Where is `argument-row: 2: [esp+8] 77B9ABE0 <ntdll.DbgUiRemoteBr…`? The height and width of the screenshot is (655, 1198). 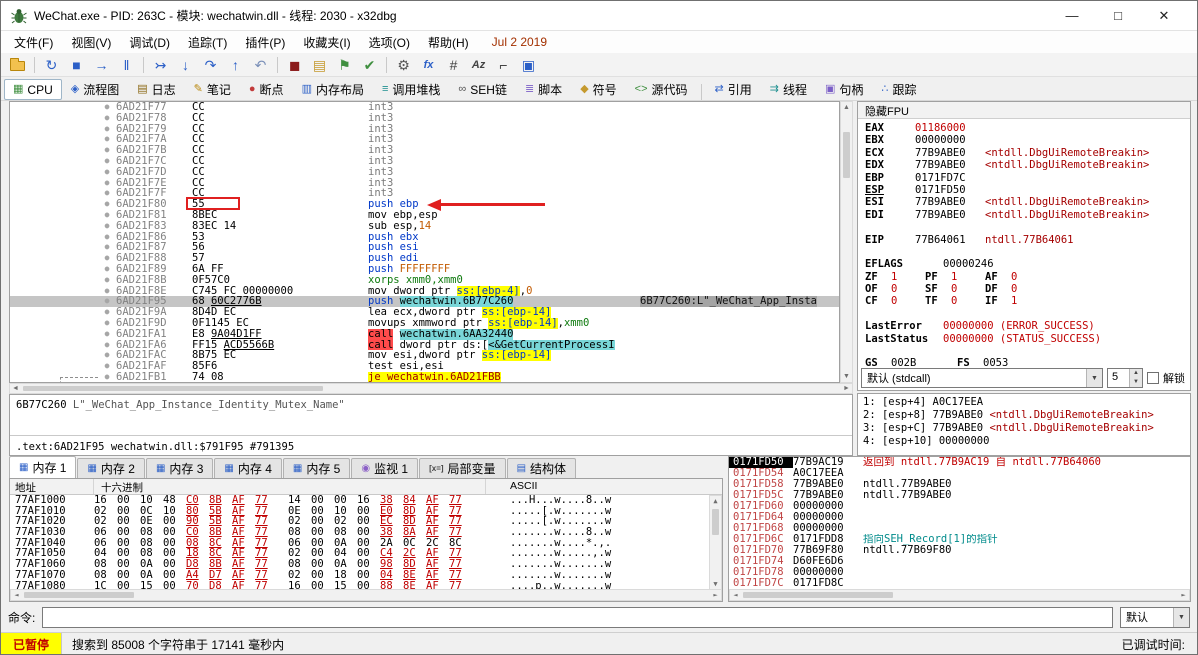
argument-row: 2: [esp+8] 77B9ABE0 <ntdll.DbgUiRemoteBr… is located at coordinates (1024, 415).